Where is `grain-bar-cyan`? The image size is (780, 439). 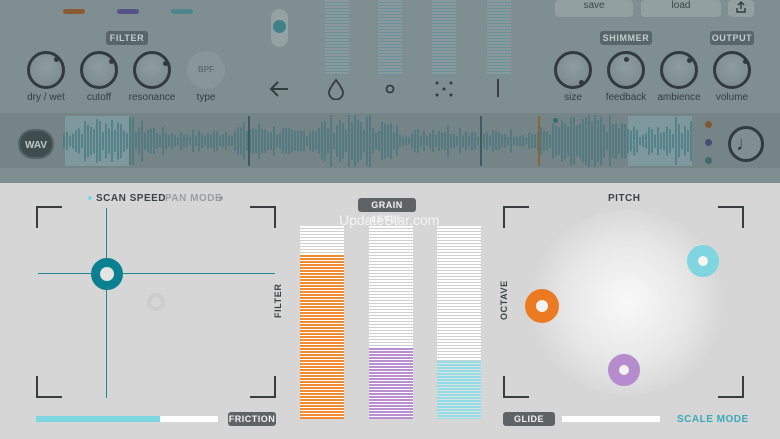 grain-bar-cyan is located at coordinates (459, 322).